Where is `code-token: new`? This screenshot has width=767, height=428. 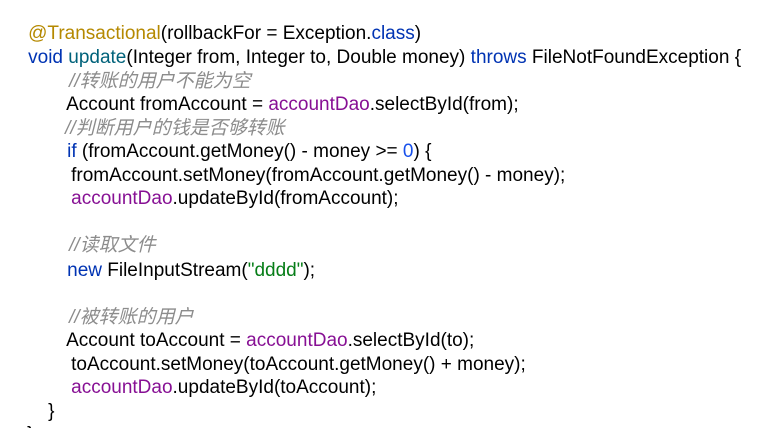
code-token: new is located at coordinates (84, 270).